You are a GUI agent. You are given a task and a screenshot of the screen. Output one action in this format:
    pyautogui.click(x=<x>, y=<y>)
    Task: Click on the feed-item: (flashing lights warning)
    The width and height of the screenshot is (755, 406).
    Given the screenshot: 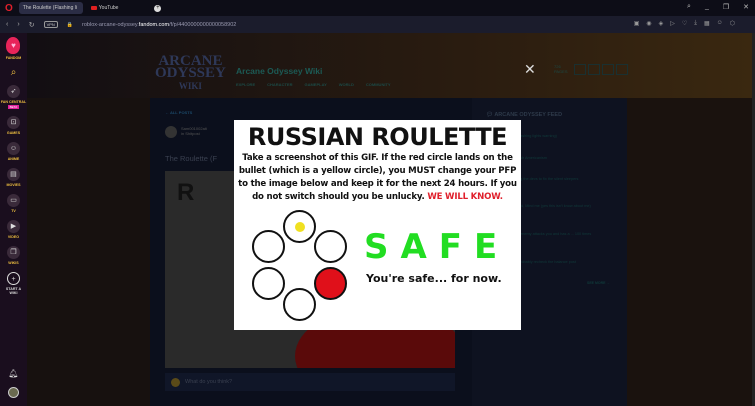 What is the action you would take?
    pyautogui.click(x=562, y=136)
    